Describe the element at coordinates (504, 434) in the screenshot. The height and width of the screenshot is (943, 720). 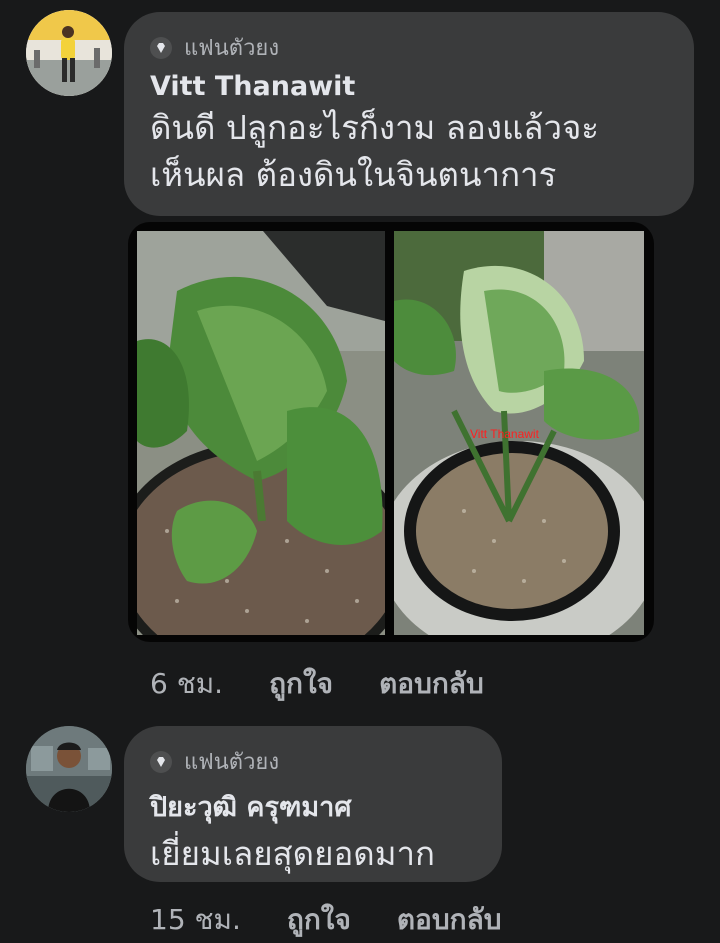
I see `photo-watermark: Vitt Thanawit` at that location.